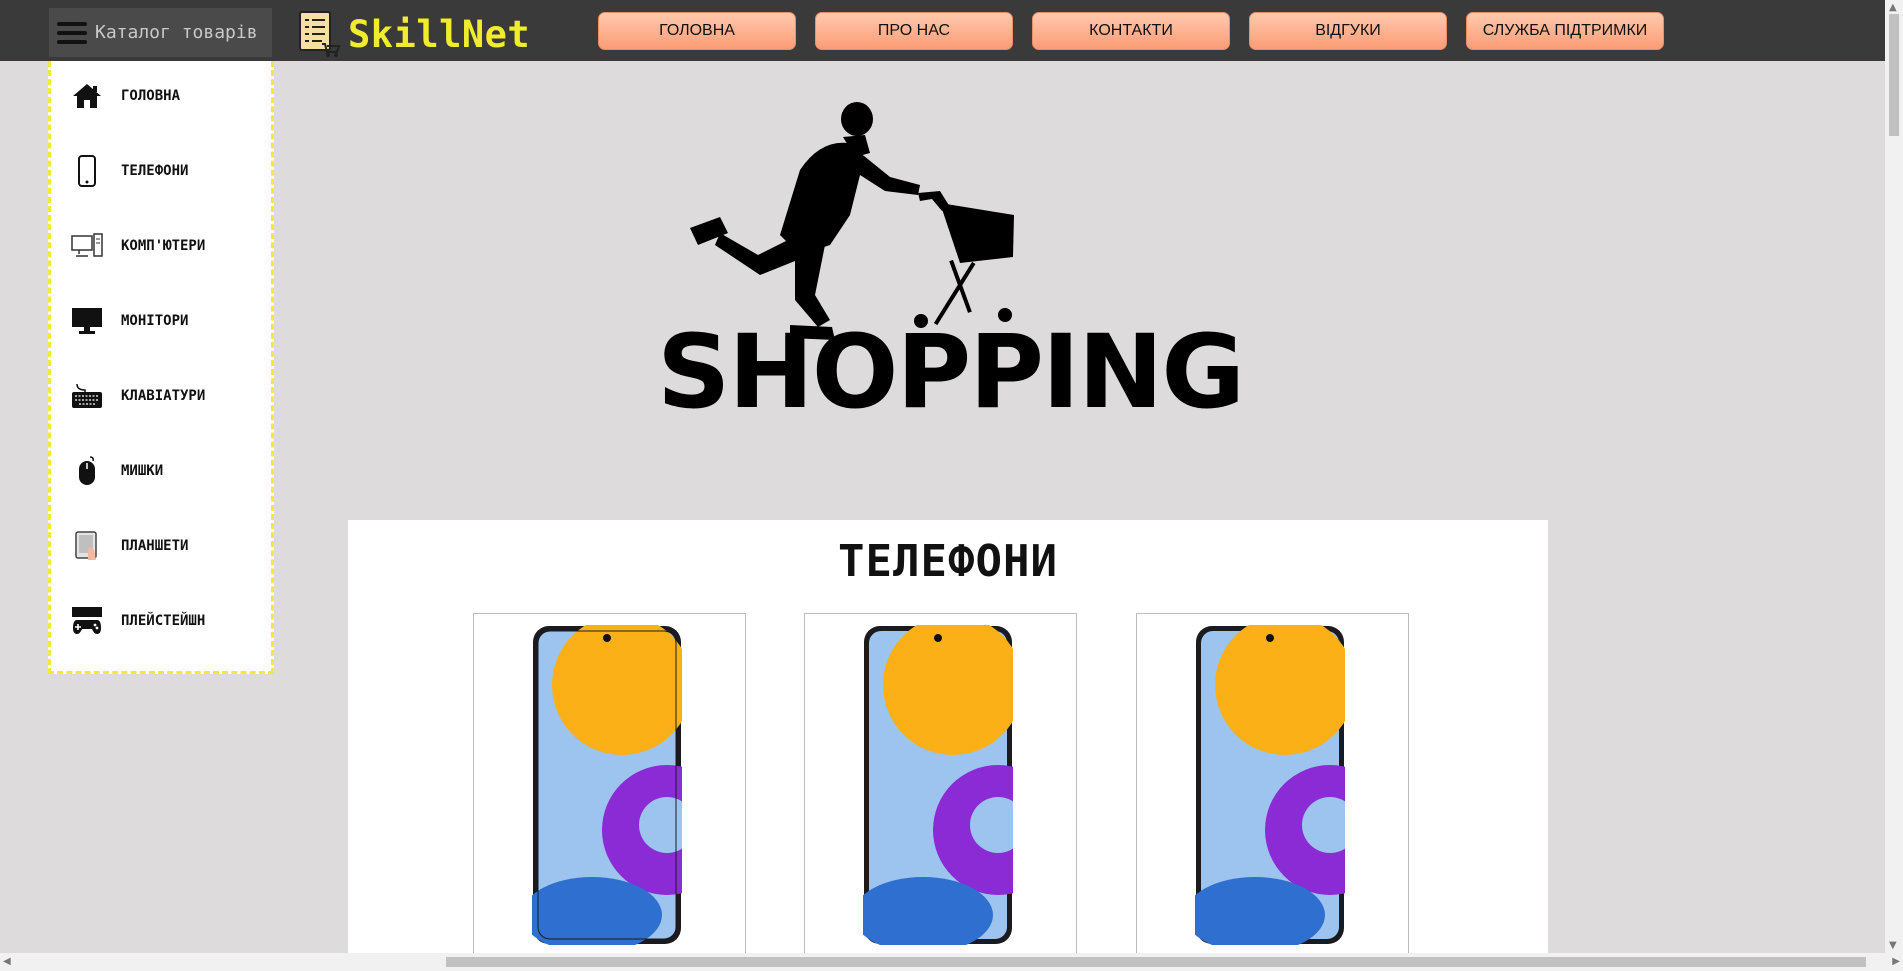 Image resolution: width=1903 pixels, height=971 pixels. I want to click on horizontal-scrollbar: ◀ ▶, so click(951, 962).